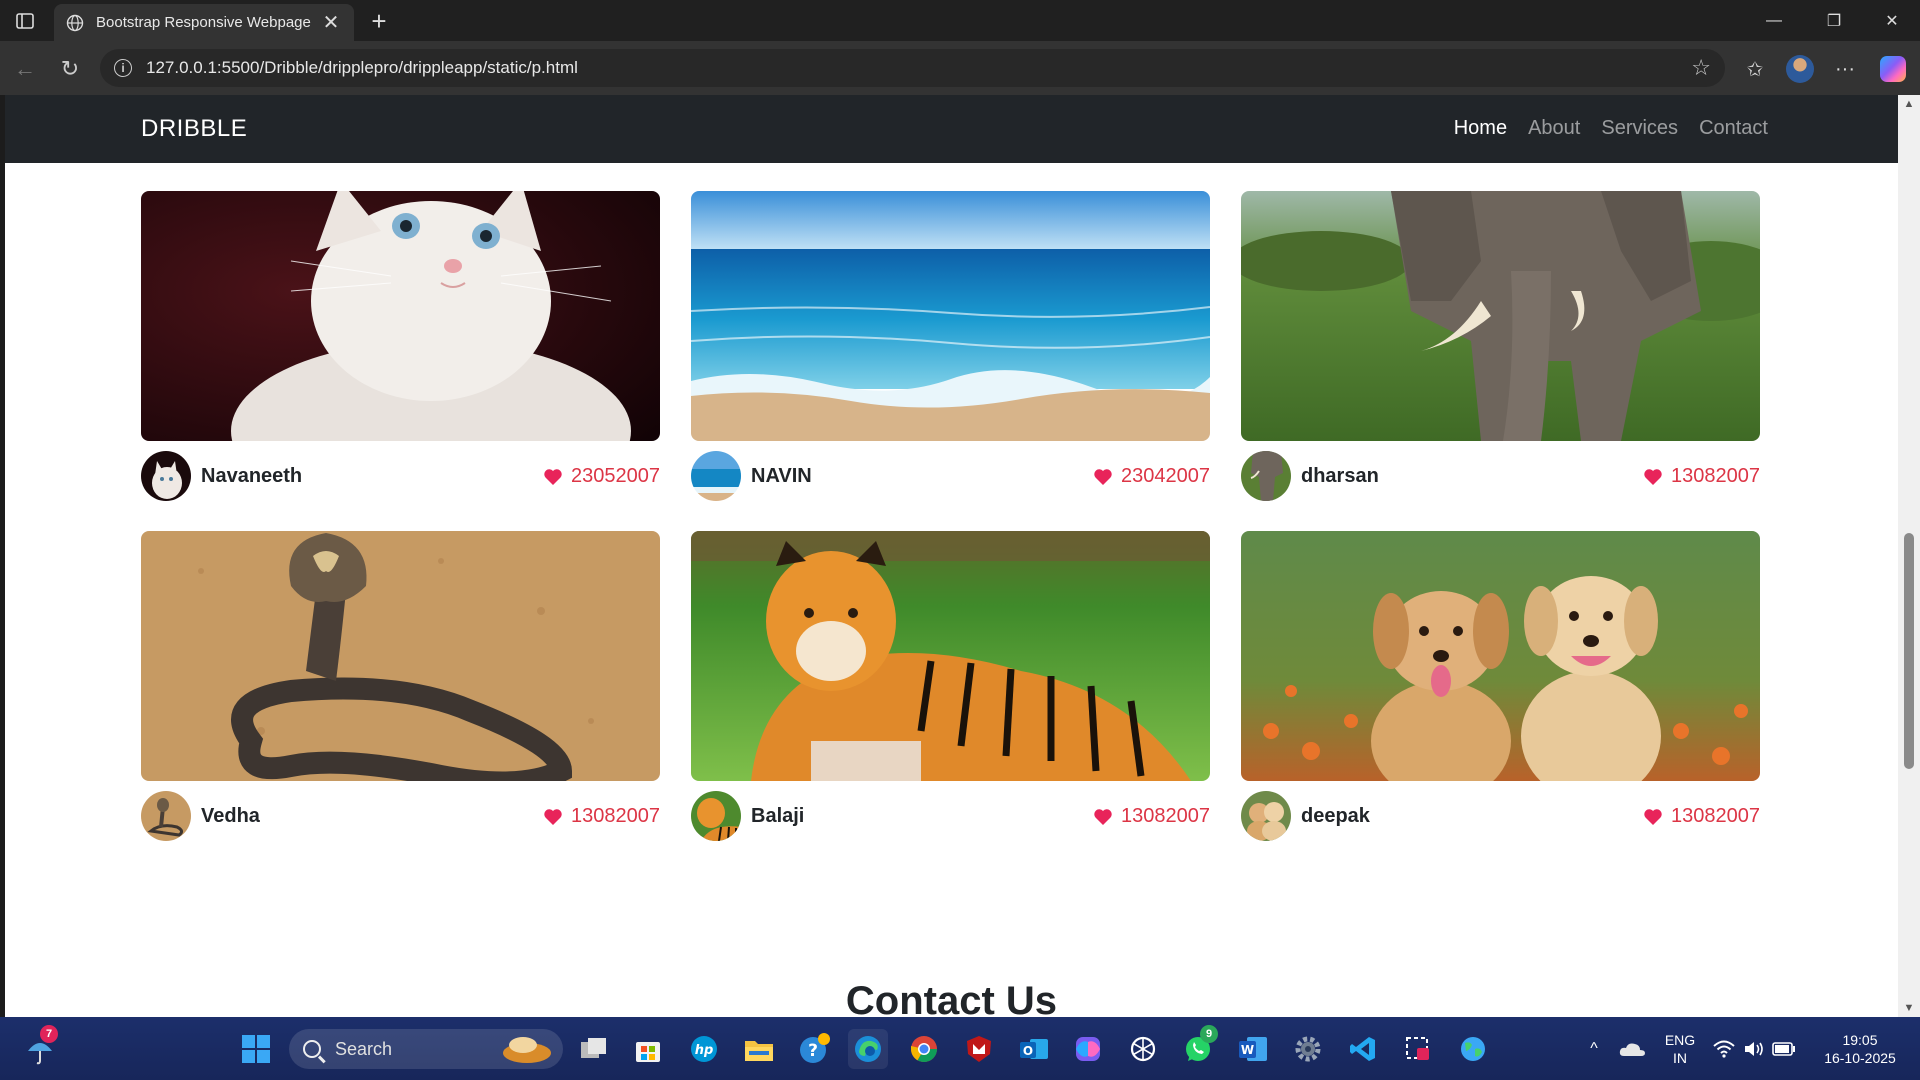 The width and height of the screenshot is (1920, 1080). What do you see at coordinates (759, 1049) in the screenshot?
I see `file-explorer-icon` at bounding box center [759, 1049].